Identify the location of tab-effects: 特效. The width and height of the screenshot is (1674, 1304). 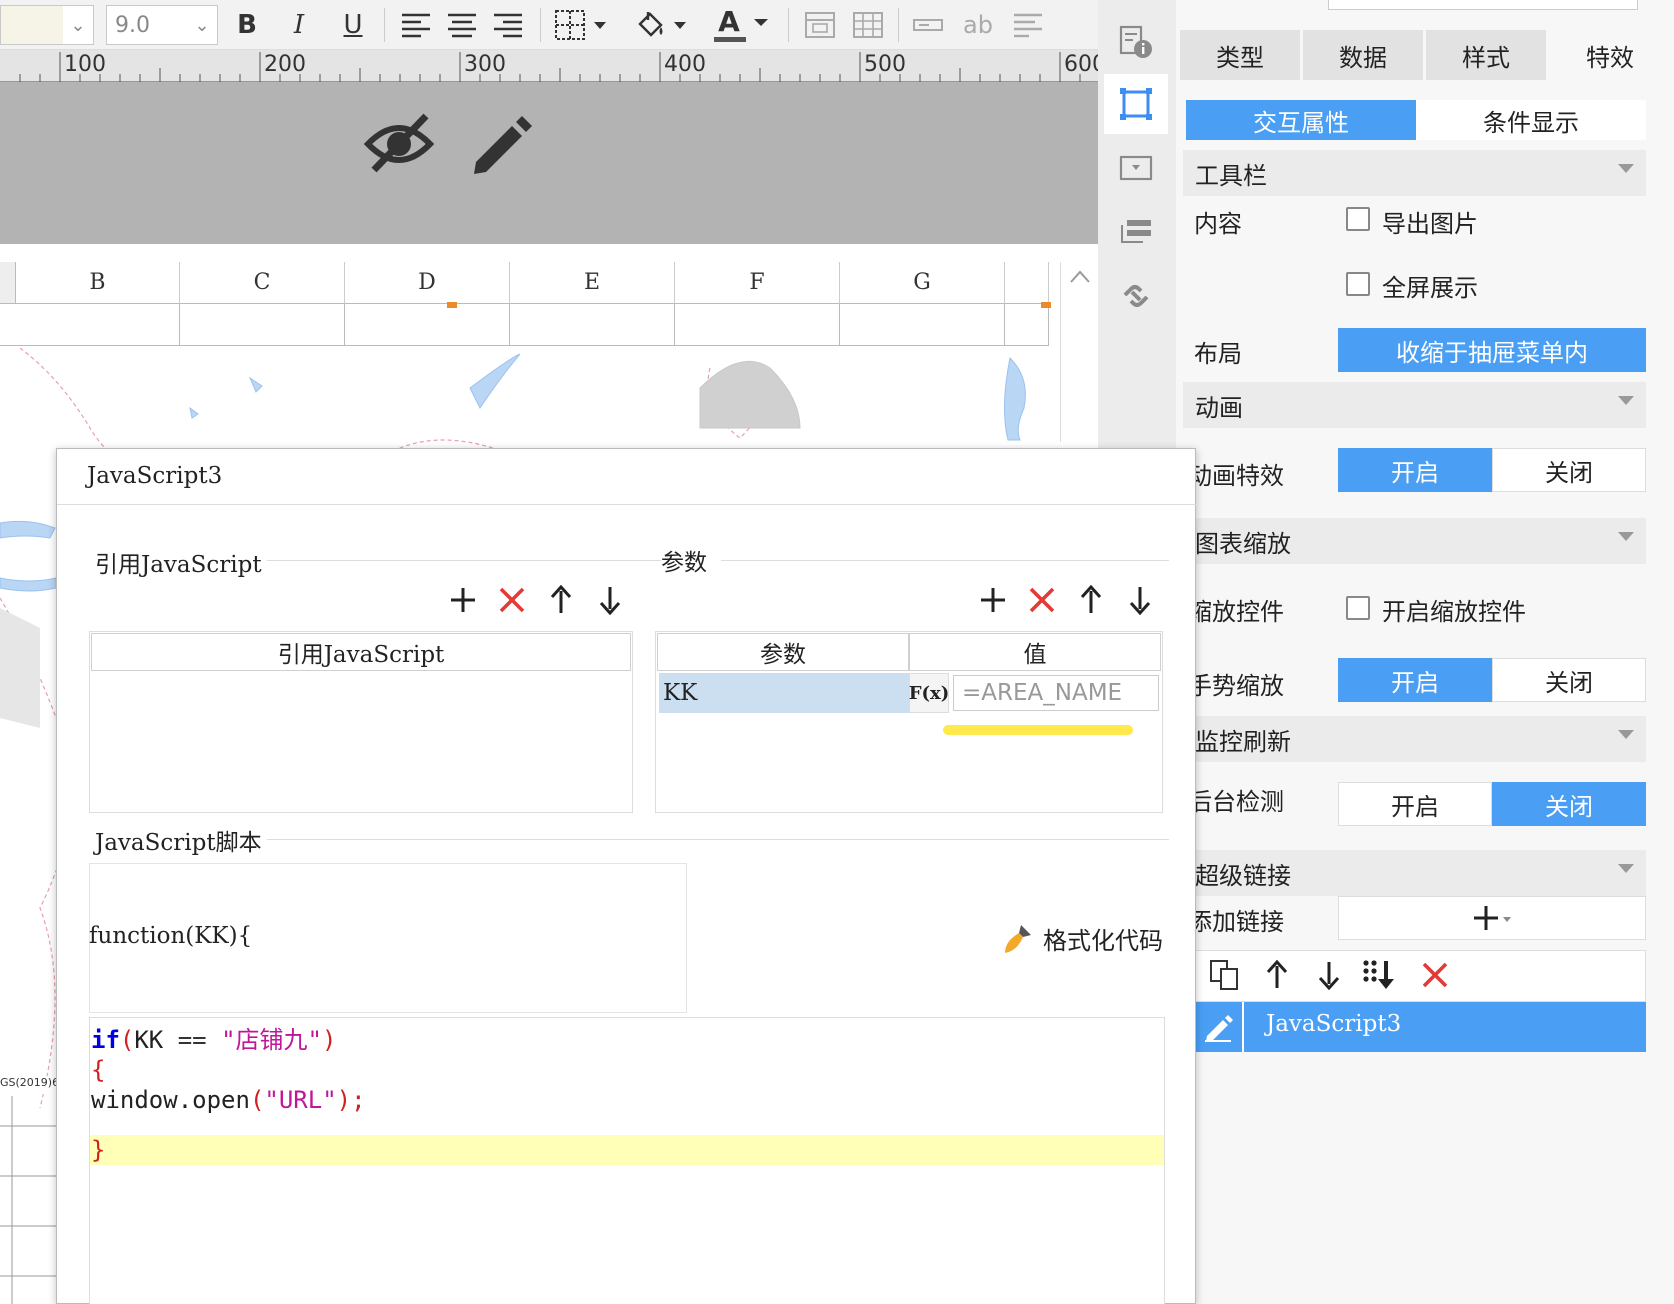
(1610, 55).